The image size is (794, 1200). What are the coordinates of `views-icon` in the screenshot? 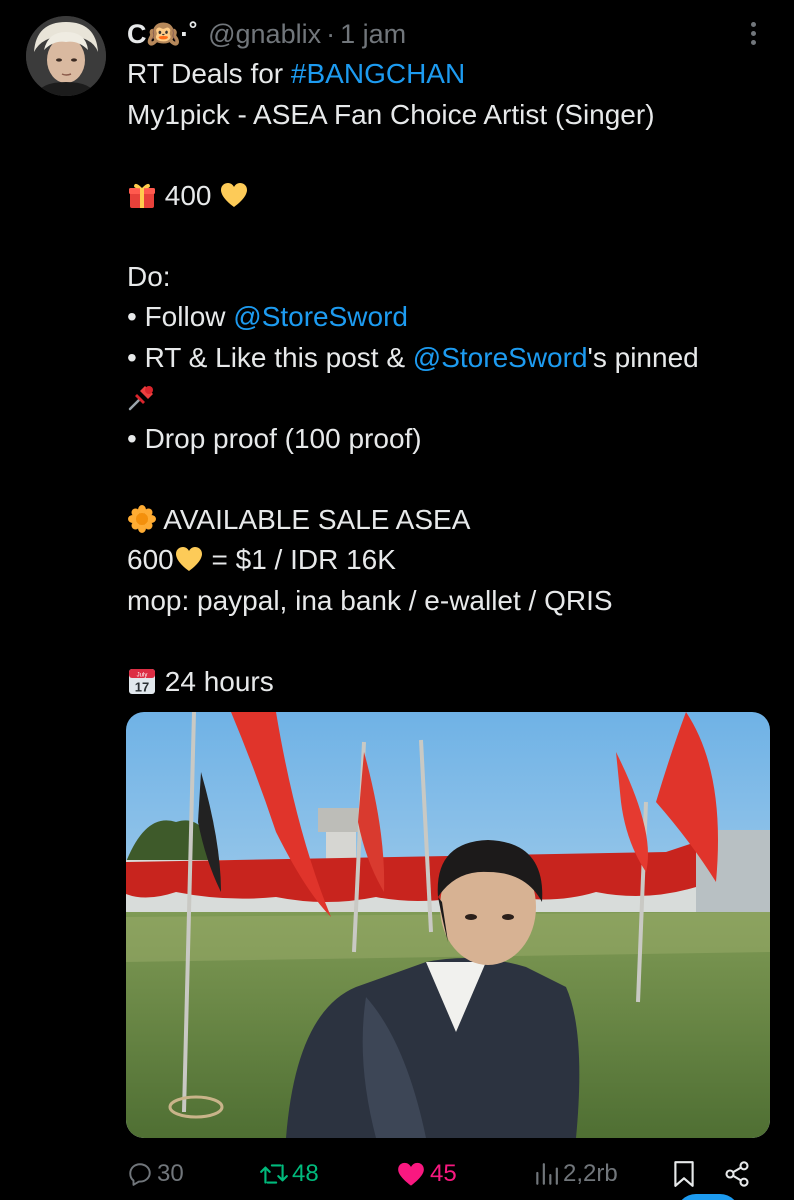 It's located at (547, 1174).